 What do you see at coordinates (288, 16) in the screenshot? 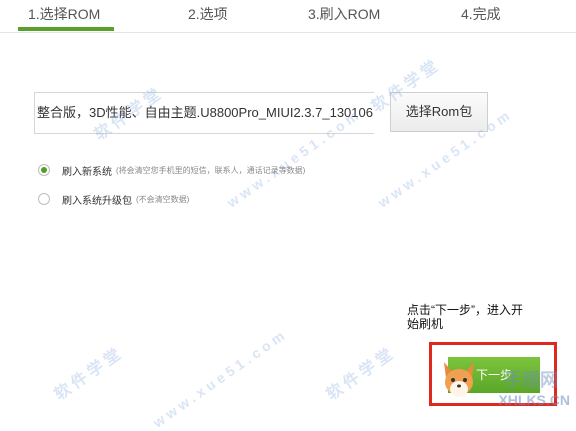
I see `step-bar: 1.选择ROM 2.选项 3.刷入ROM 4.完成` at bounding box center [288, 16].